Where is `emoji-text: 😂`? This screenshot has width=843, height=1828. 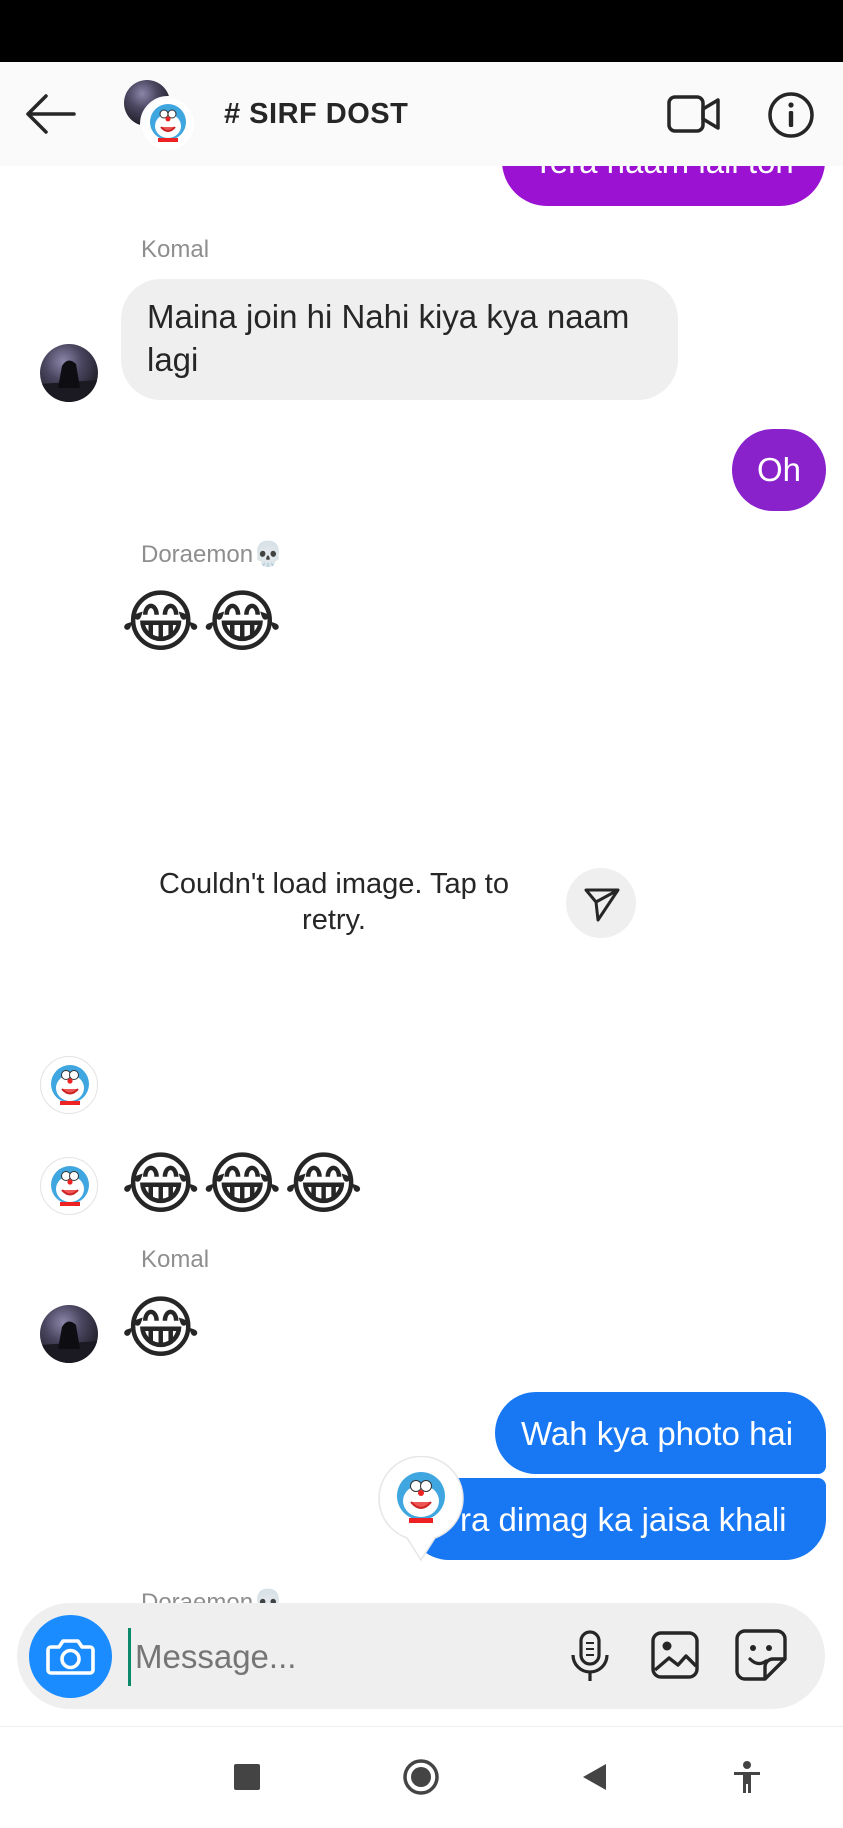 emoji-text: 😂 is located at coordinates (162, 1328).